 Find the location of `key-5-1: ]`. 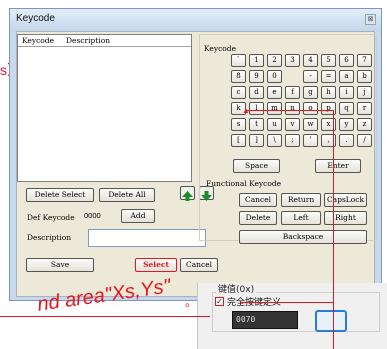

key-5-1: ] is located at coordinates (256, 140).